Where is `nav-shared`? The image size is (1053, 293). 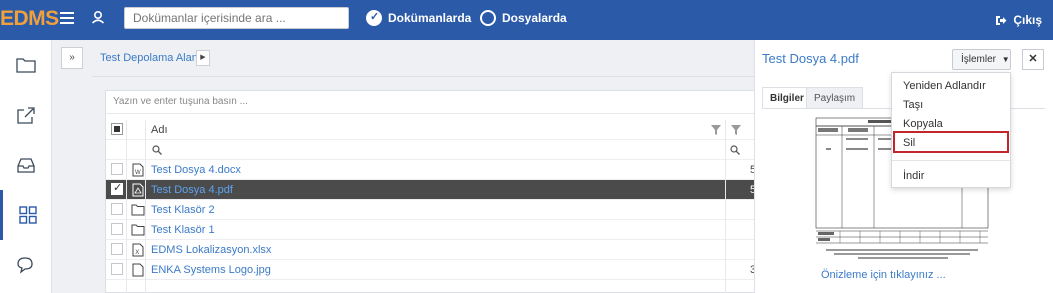
nav-shared is located at coordinates (26, 115).